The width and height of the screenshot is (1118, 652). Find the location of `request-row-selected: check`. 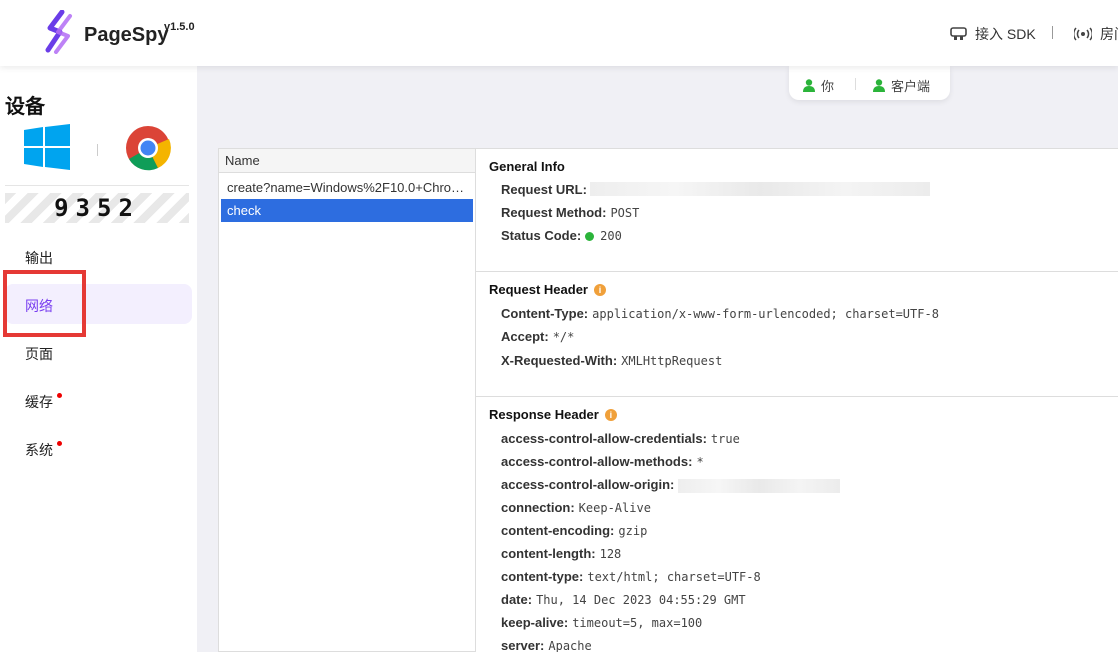

request-row-selected: check is located at coordinates (347, 210).